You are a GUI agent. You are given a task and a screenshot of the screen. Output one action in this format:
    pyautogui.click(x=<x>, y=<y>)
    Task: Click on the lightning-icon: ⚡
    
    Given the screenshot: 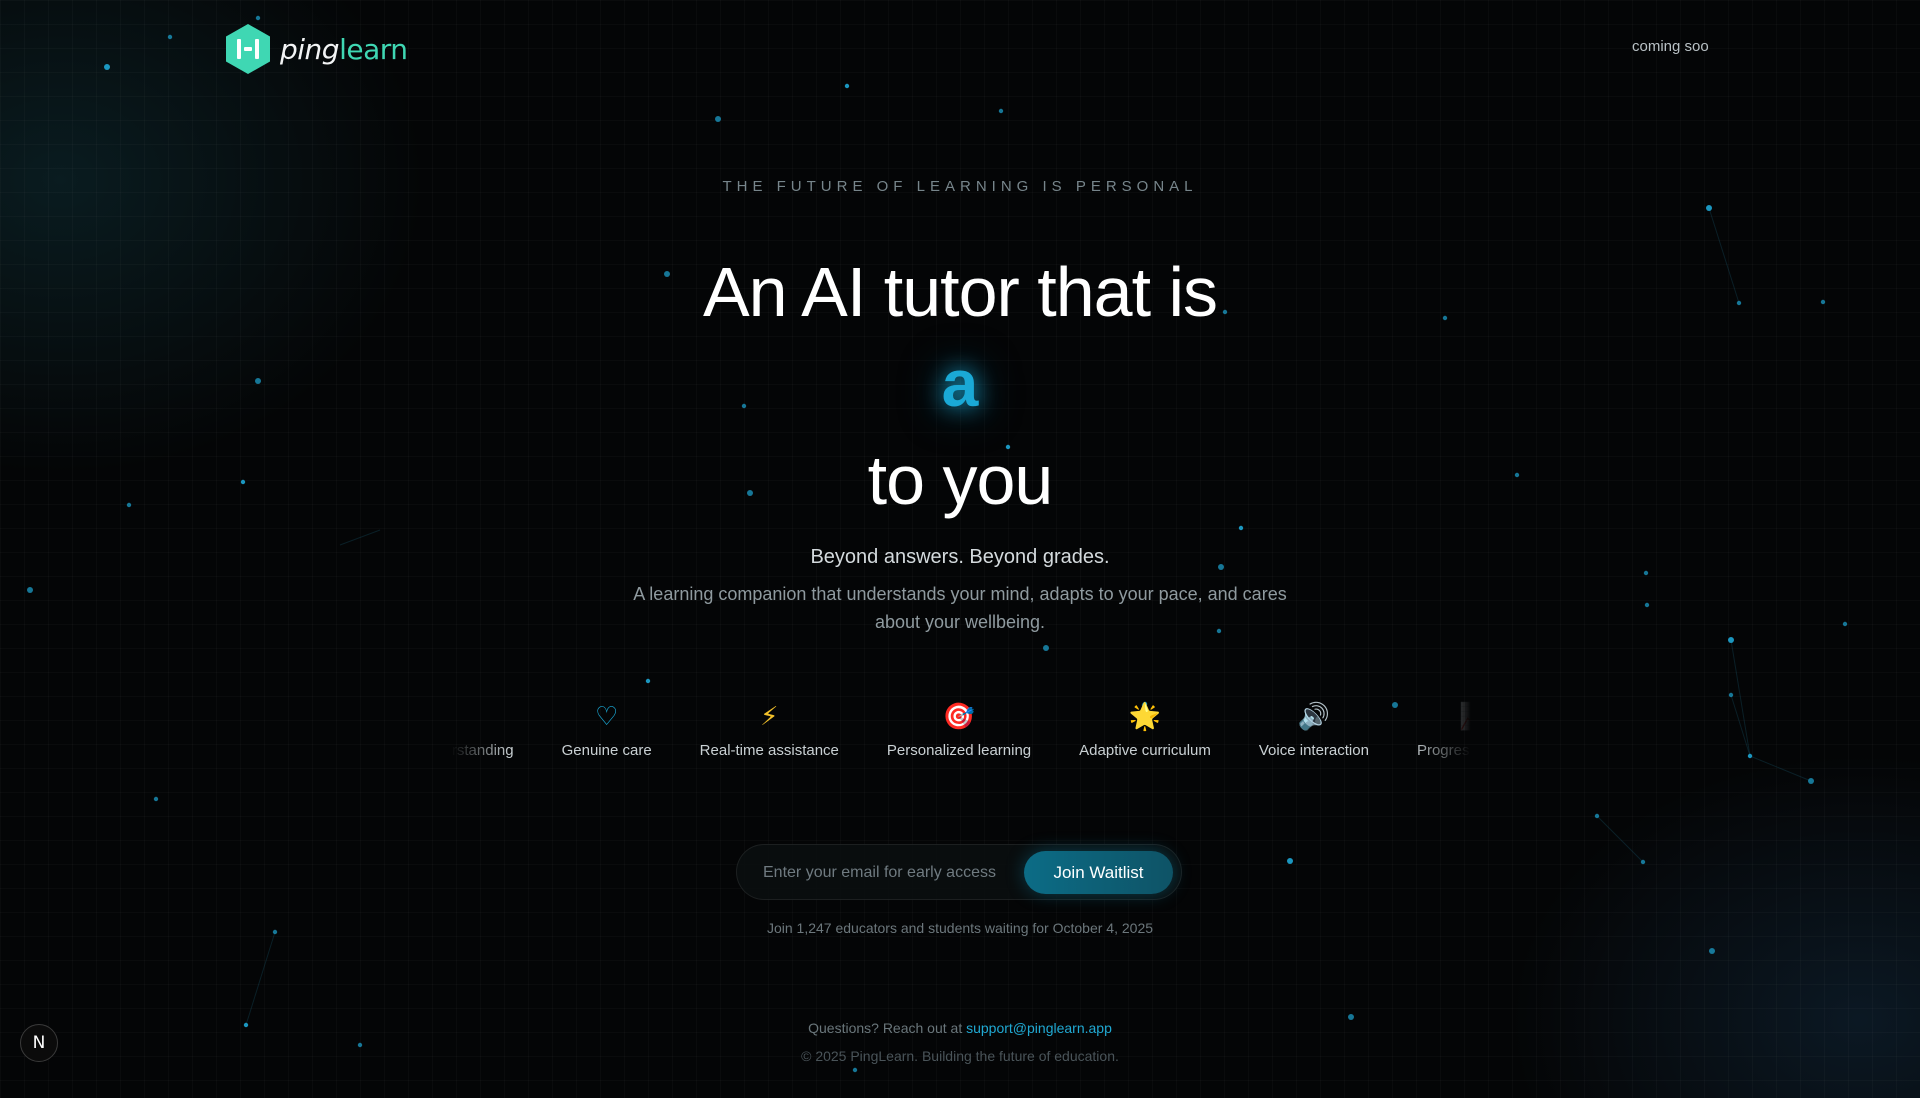 What is the action you would take?
    pyautogui.click(x=769, y=716)
    